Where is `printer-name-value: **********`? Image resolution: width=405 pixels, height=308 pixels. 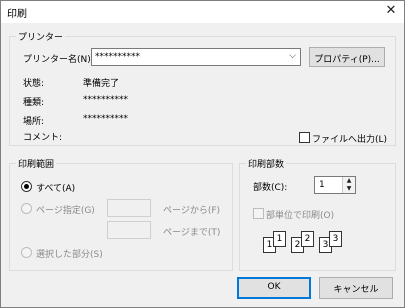 printer-name-value: ********** is located at coordinates (117, 57).